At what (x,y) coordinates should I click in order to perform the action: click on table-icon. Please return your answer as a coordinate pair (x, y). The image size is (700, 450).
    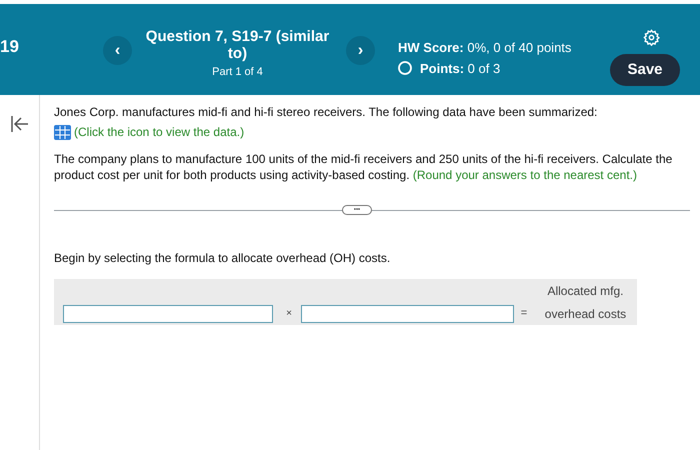
    Looking at the image, I should click on (62, 132).